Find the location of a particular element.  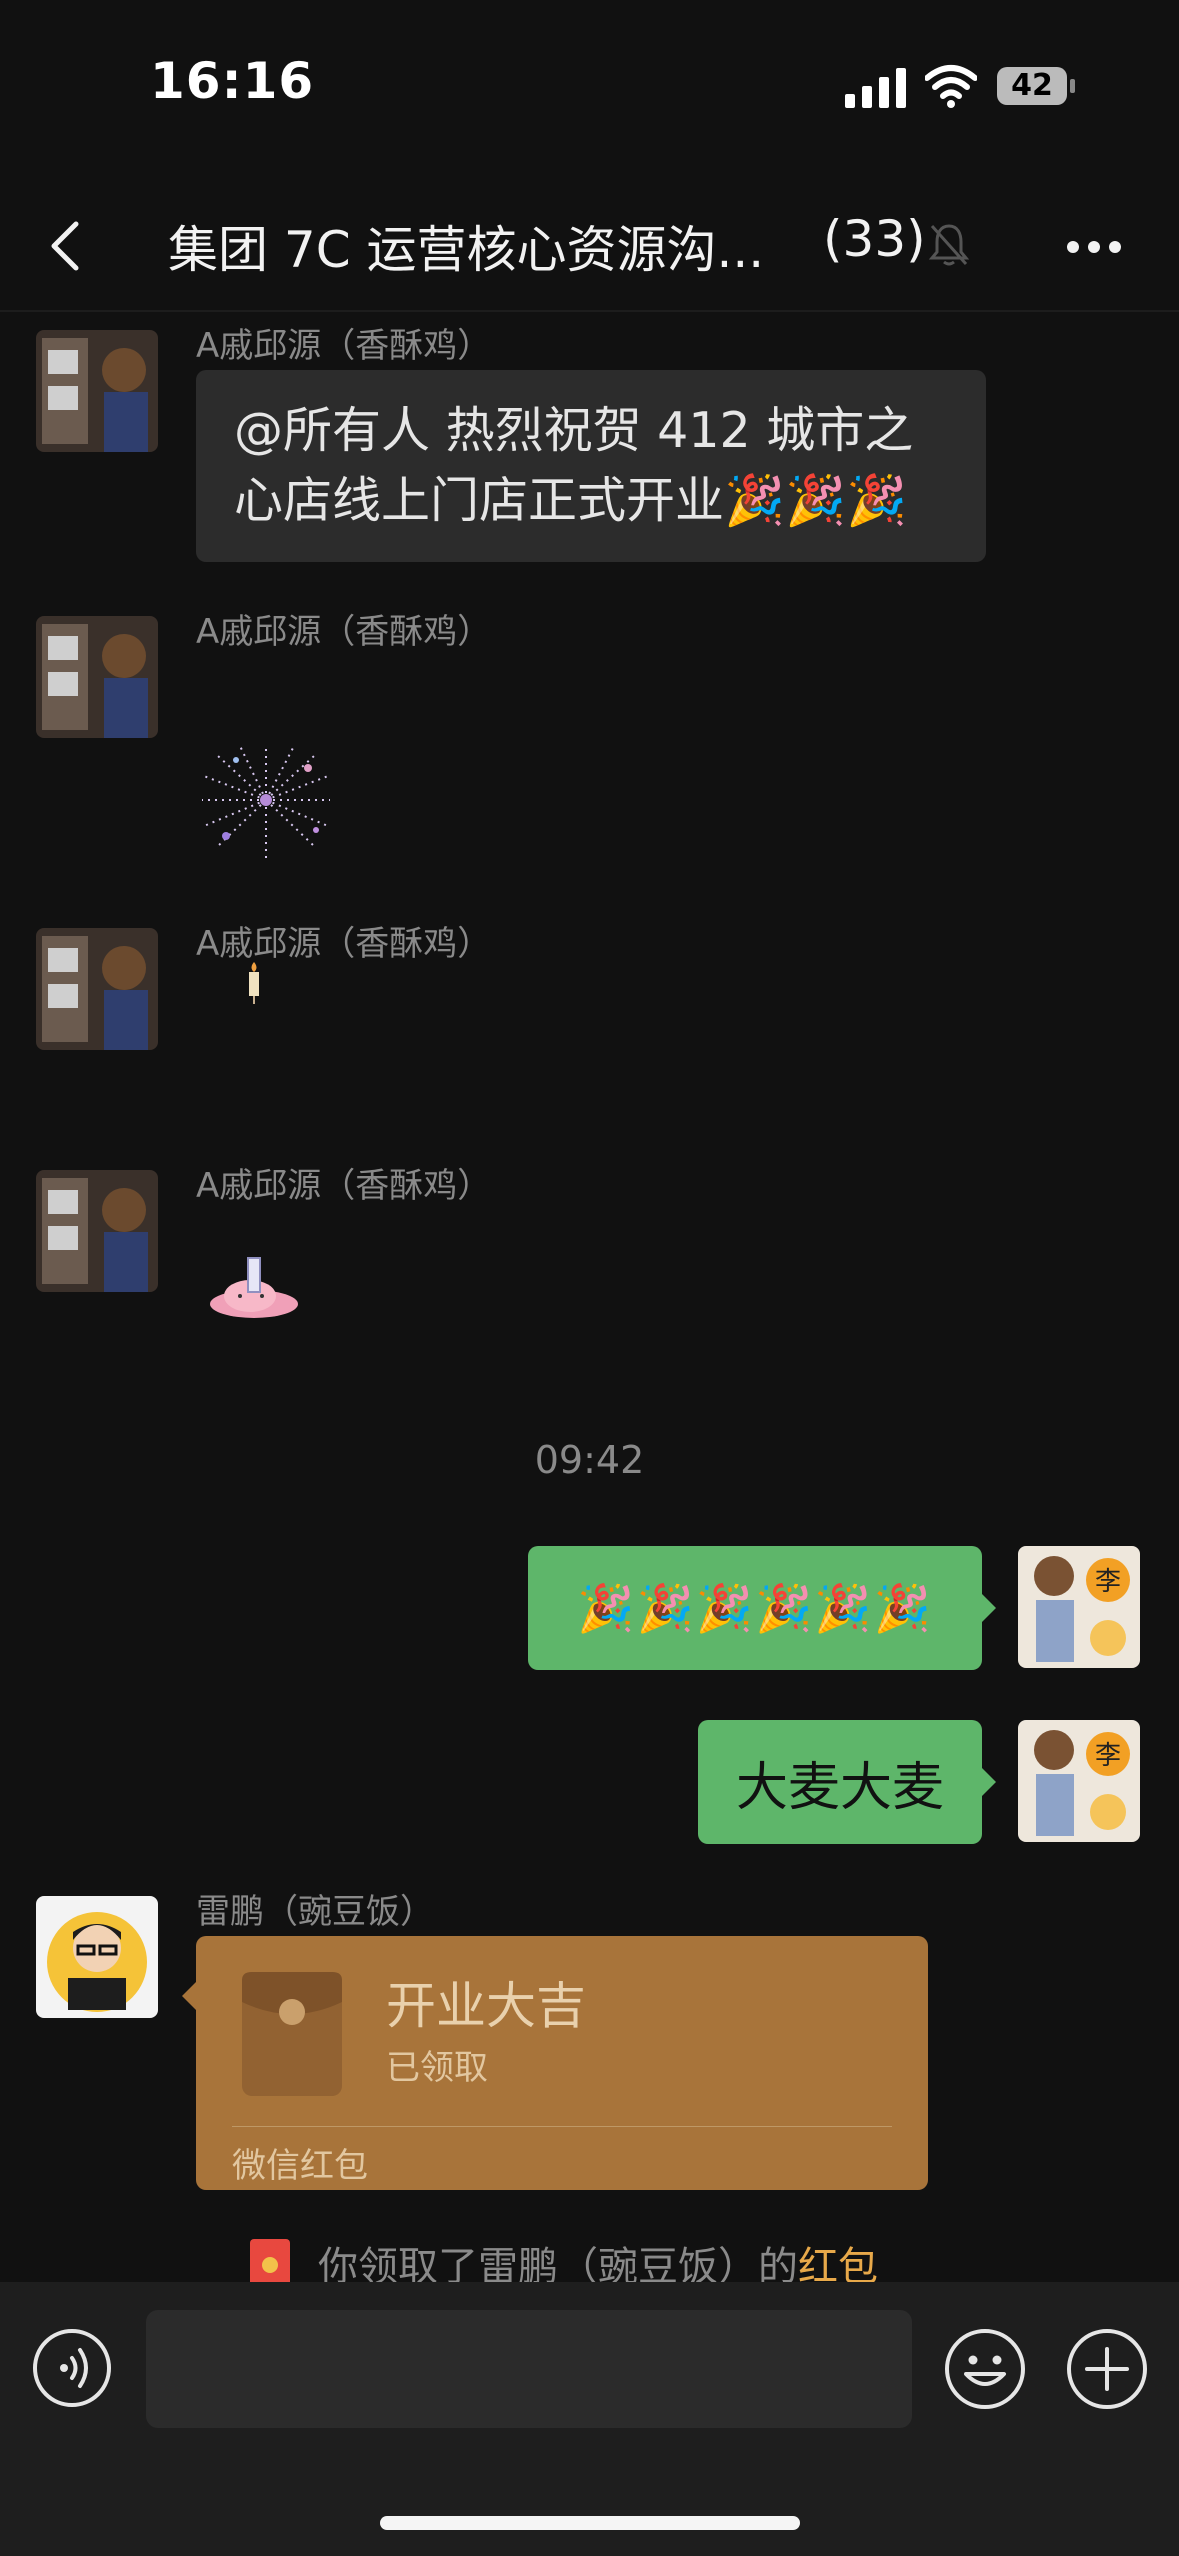

message-text: 🎉🎉🎉🎉🎉🎉 is located at coordinates (755, 1607).